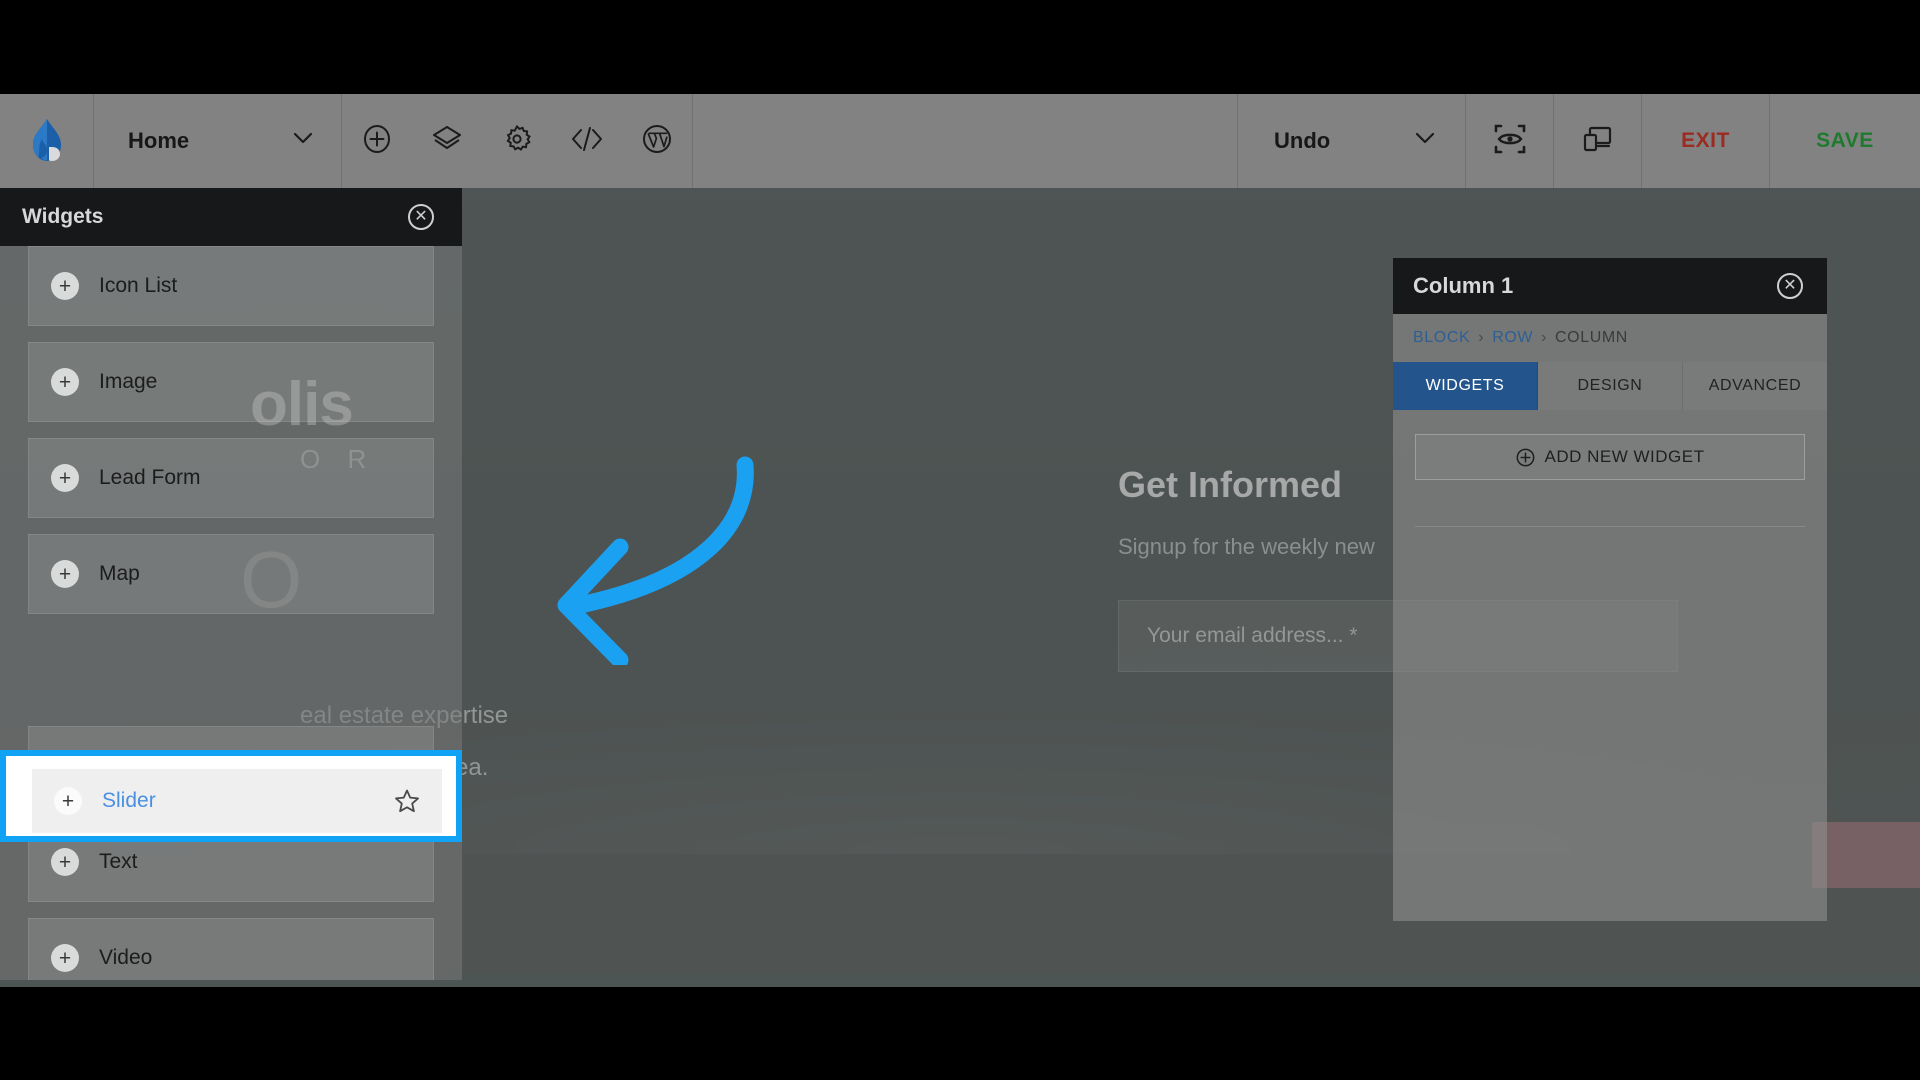  Describe the element at coordinates (1302, 140) in the screenshot. I see `undo-label: Undo` at that location.